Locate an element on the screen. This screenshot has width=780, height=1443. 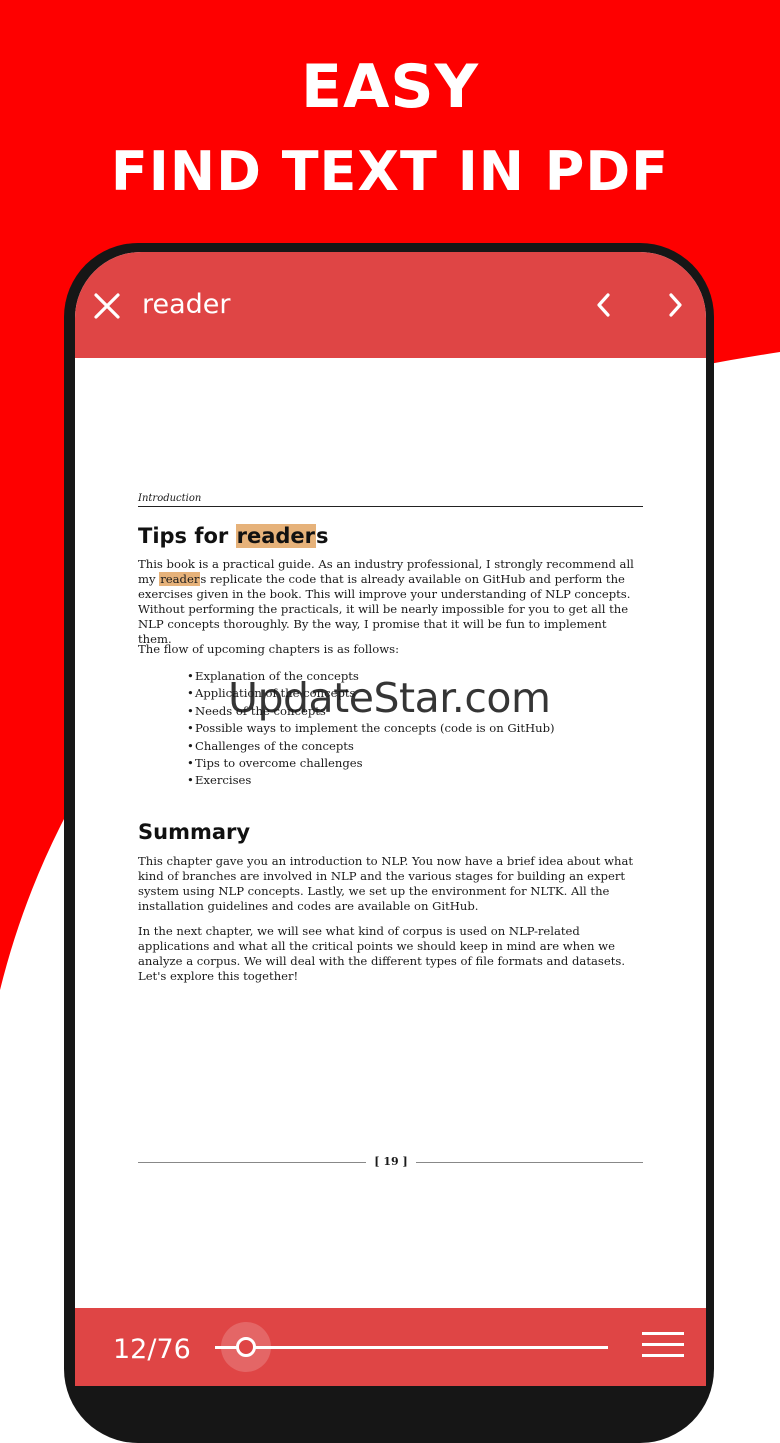
page-slider-thumb is located at coordinates (246, 1347).